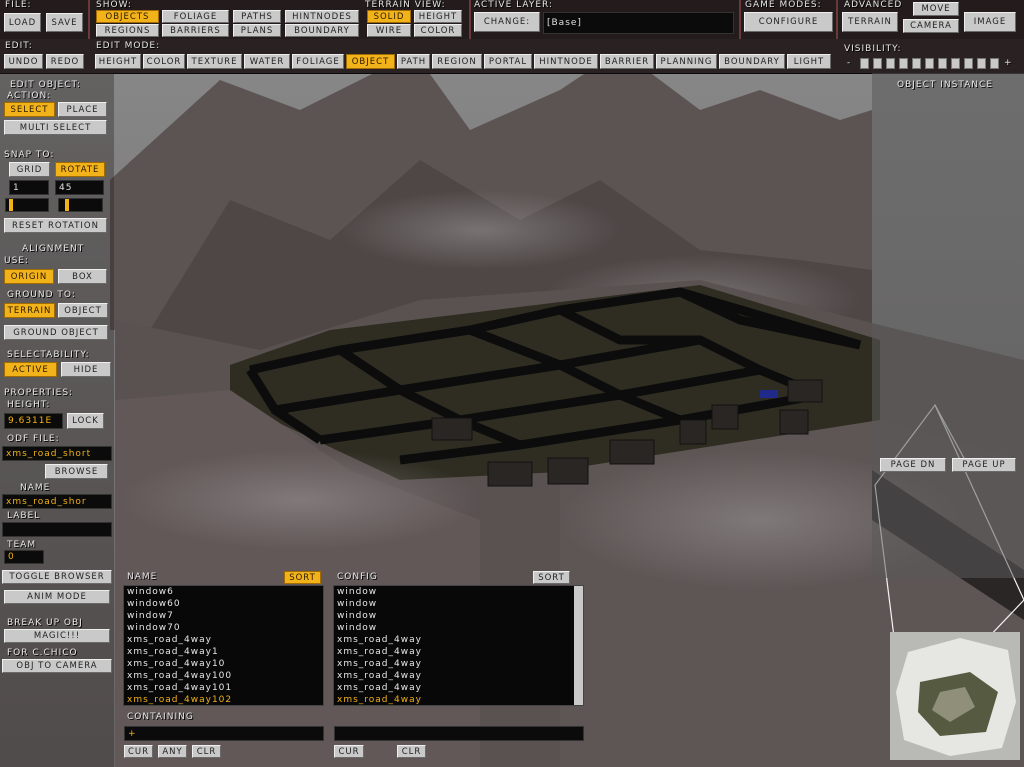 The image size is (1024, 767). I want to click on mode-texture-button: Texture, so click(214, 61).